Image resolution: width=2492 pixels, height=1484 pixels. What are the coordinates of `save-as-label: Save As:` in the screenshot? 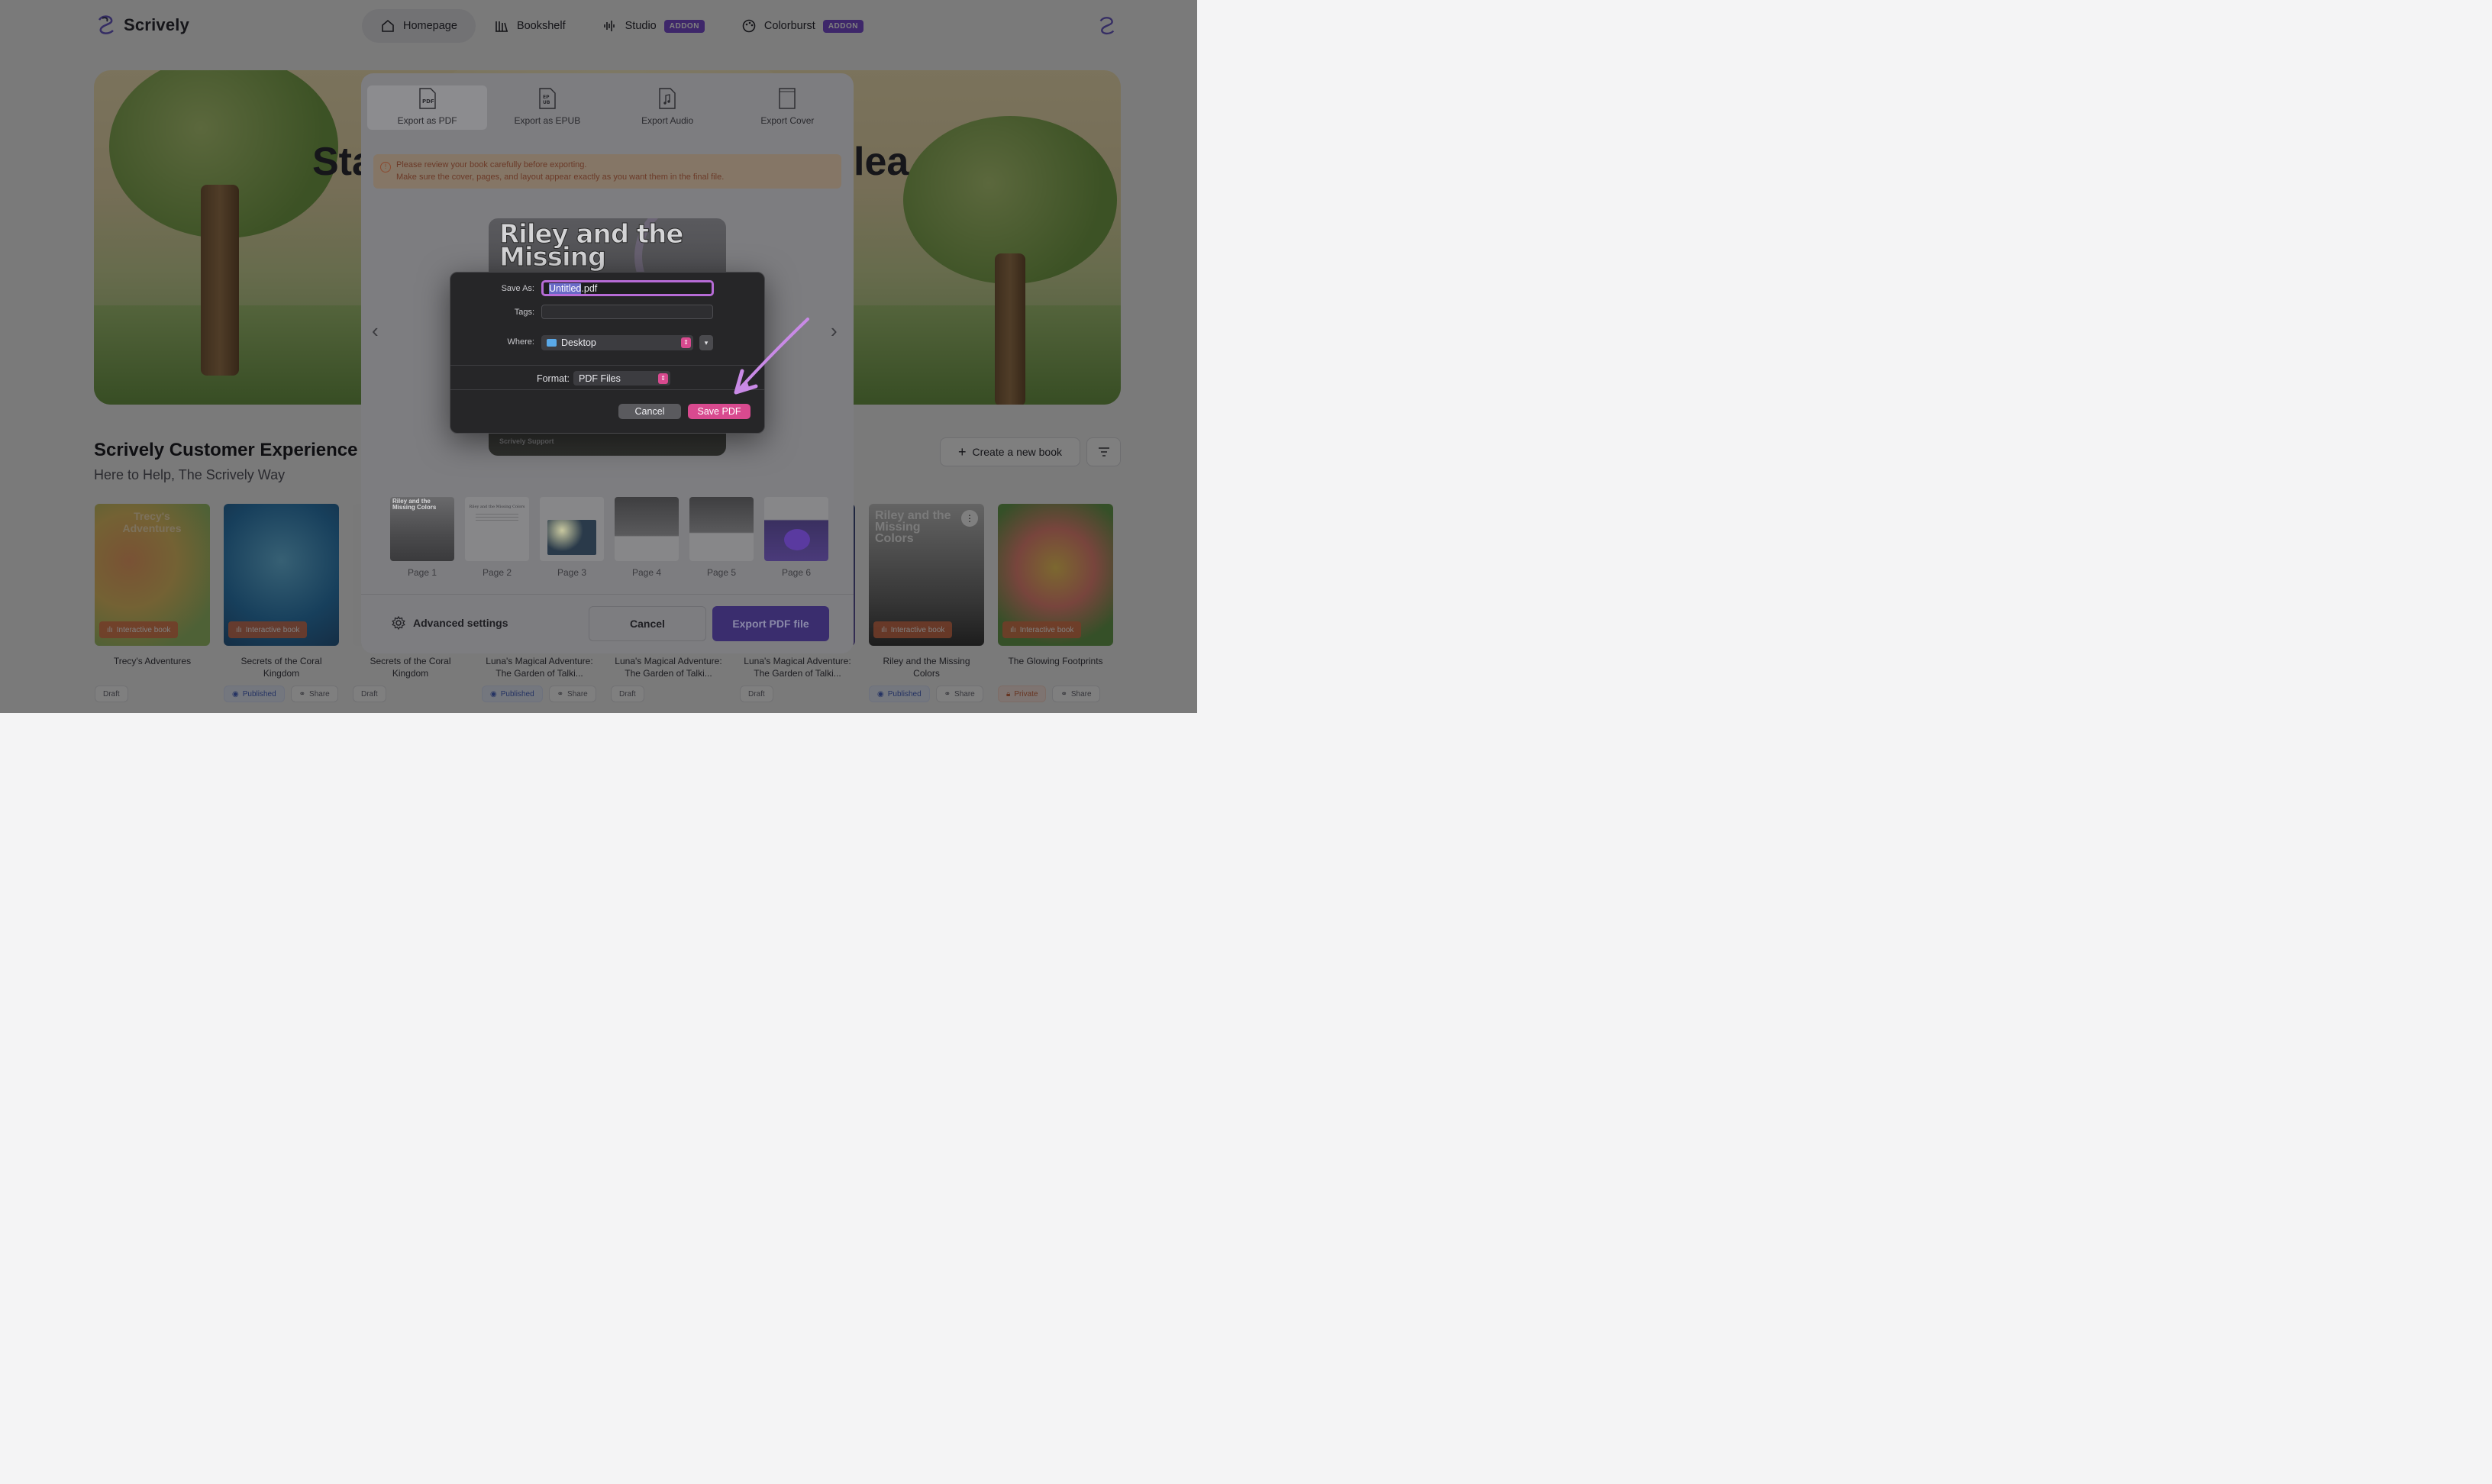 It's located at (517, 288).